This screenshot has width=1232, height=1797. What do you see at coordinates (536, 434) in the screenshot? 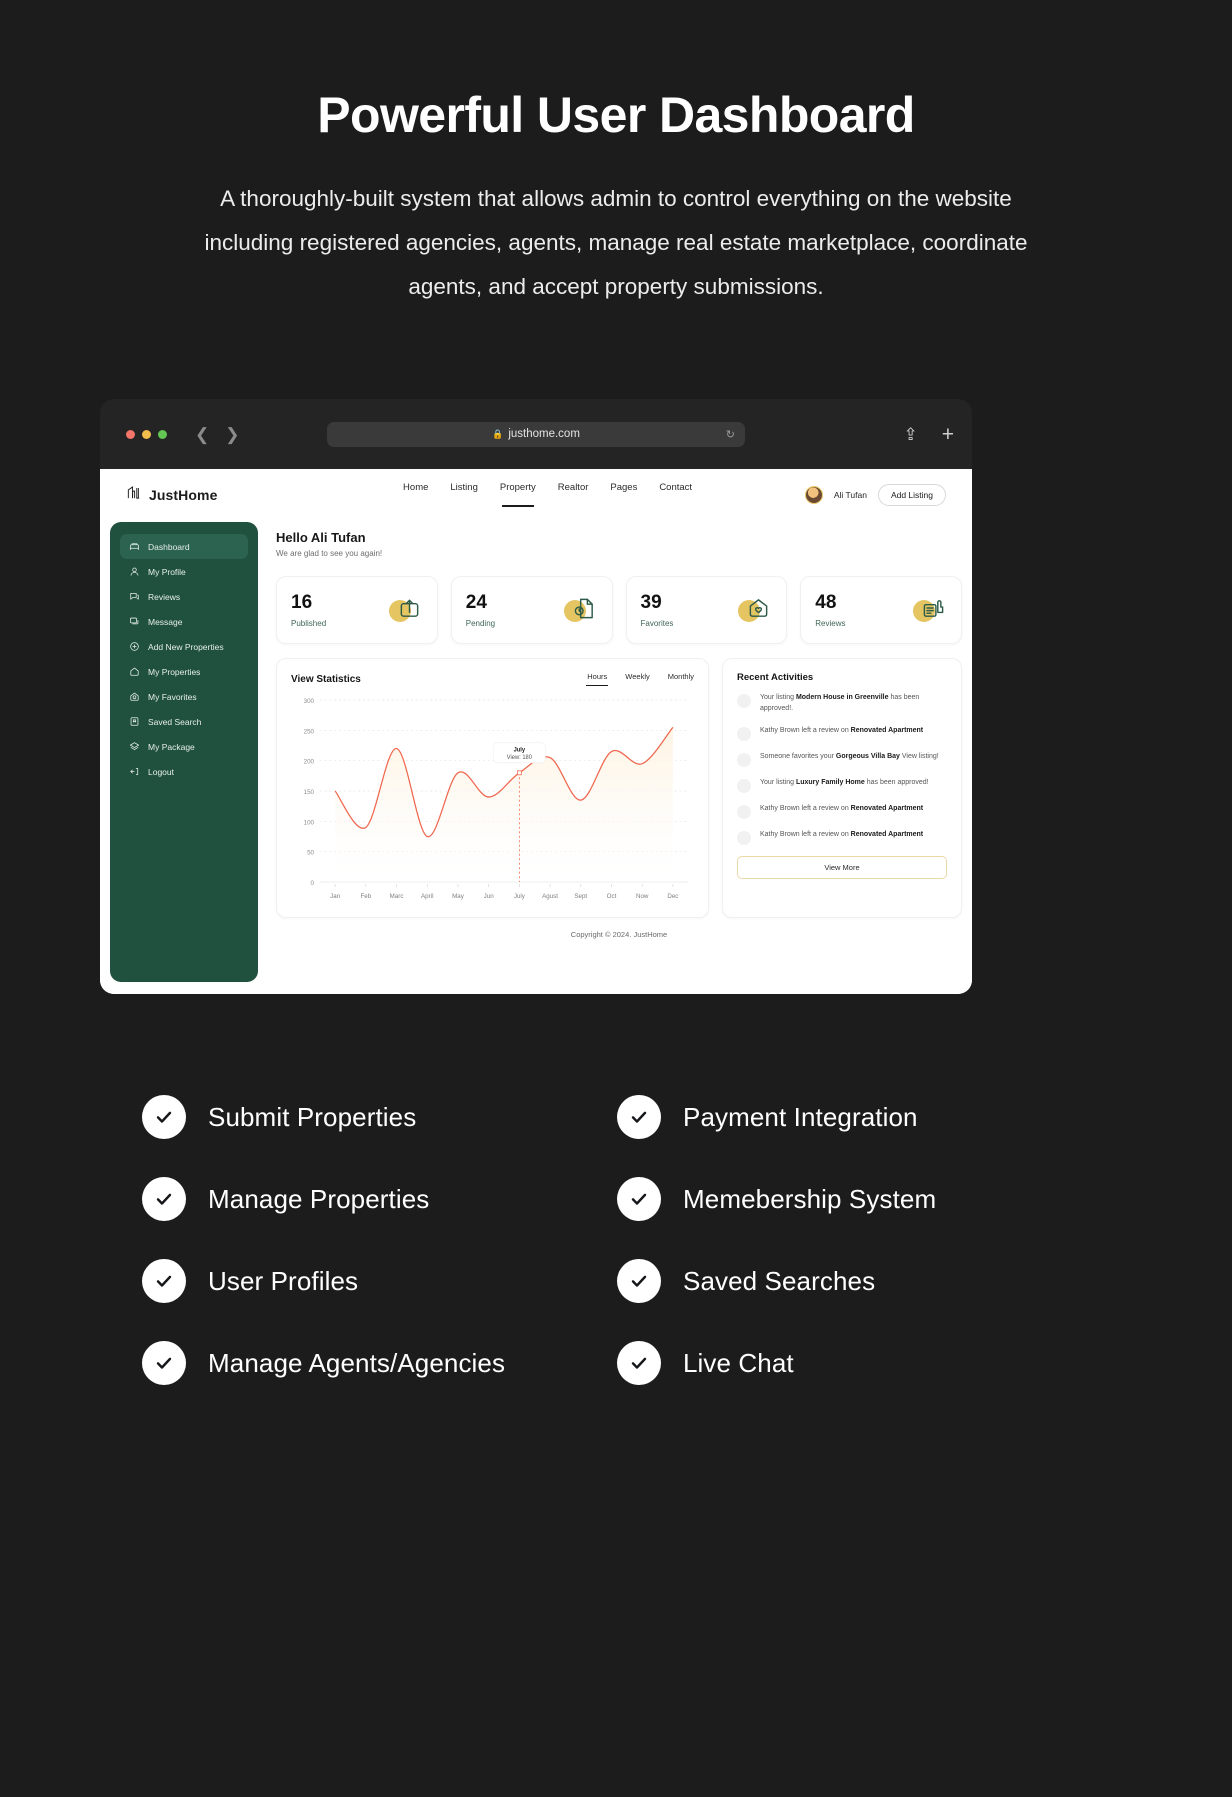
I see `address-bar: 🔒 justhome.com ↻` at bounding box center [536, 434].